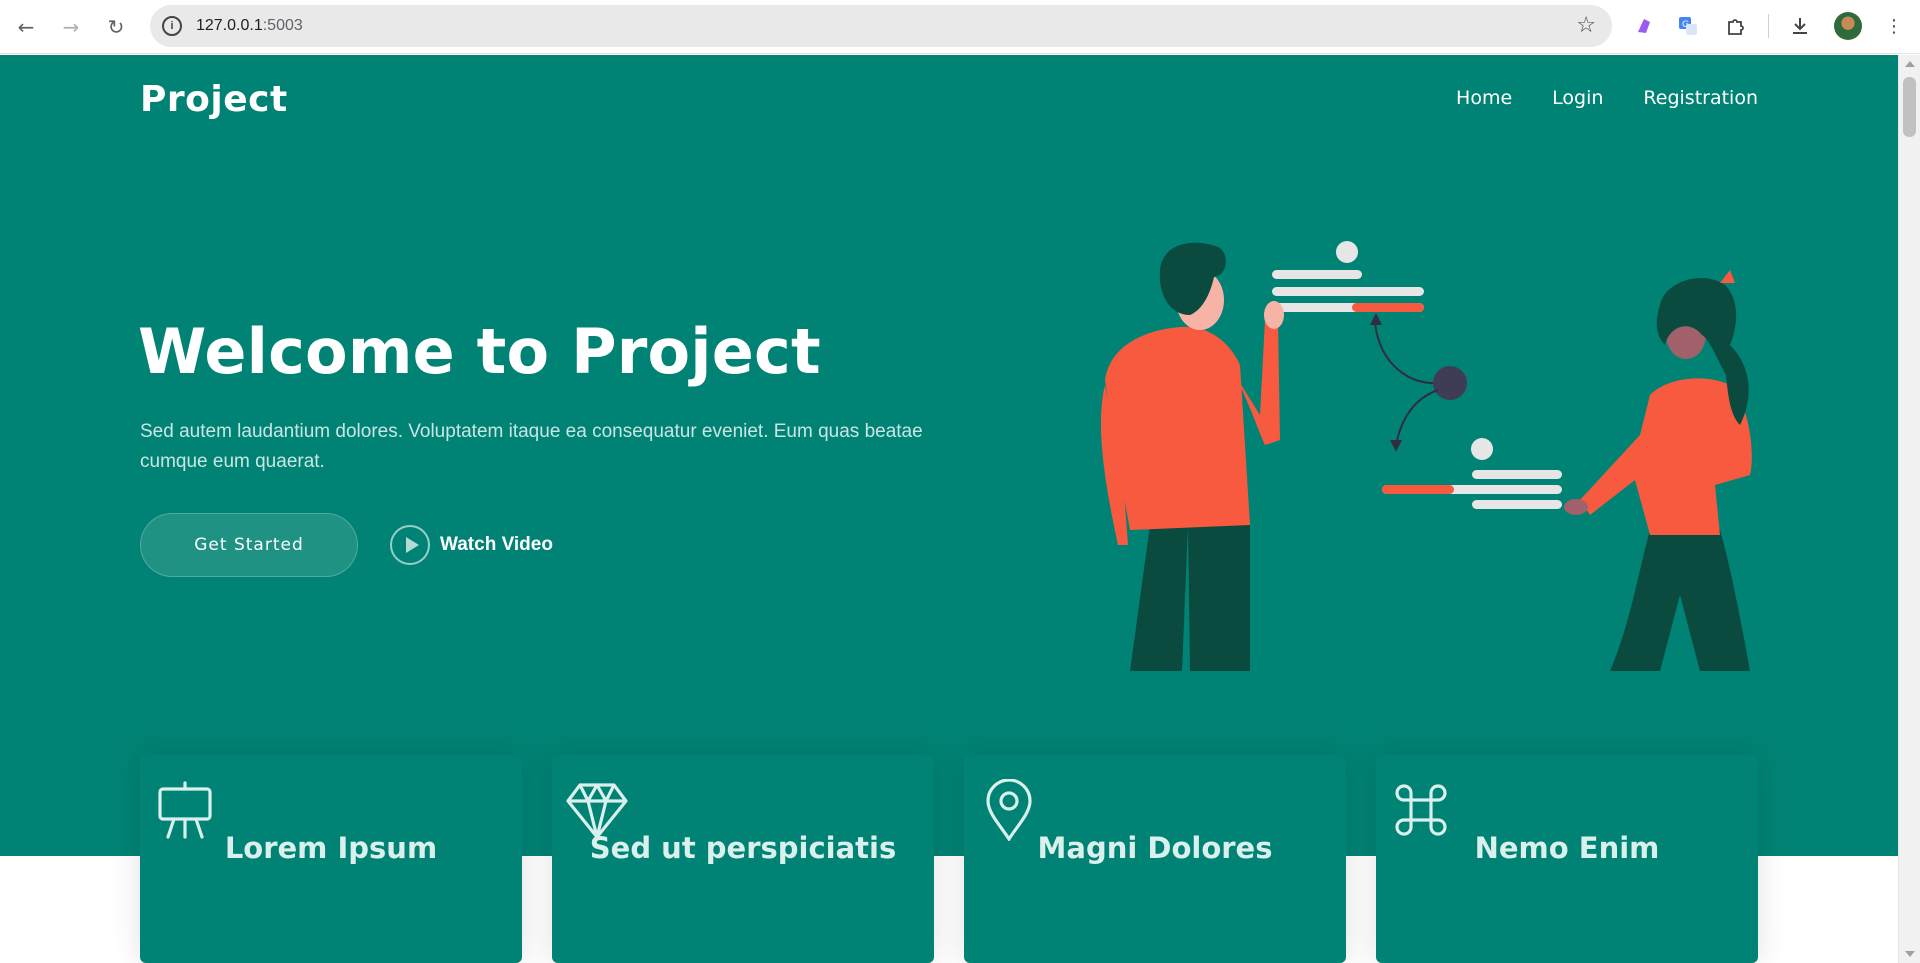 Image resolution: width=1920 pixels, height=963 pixels. What do you see at coordinates (1910, 954) in the screenshot?
I see `scroll-down-arrow-icon` at bounding box center [1910, 954].